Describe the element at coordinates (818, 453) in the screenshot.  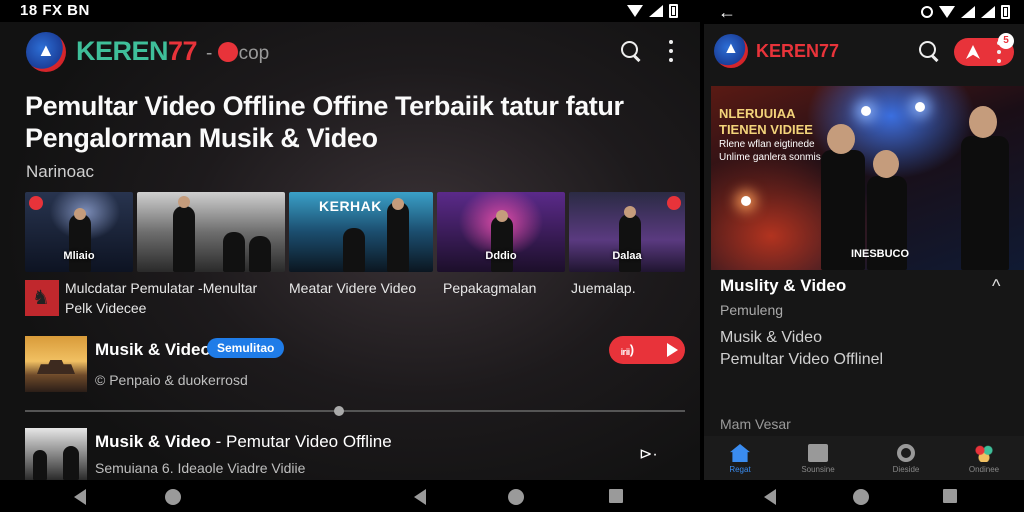
I see `library-icon` at that location.